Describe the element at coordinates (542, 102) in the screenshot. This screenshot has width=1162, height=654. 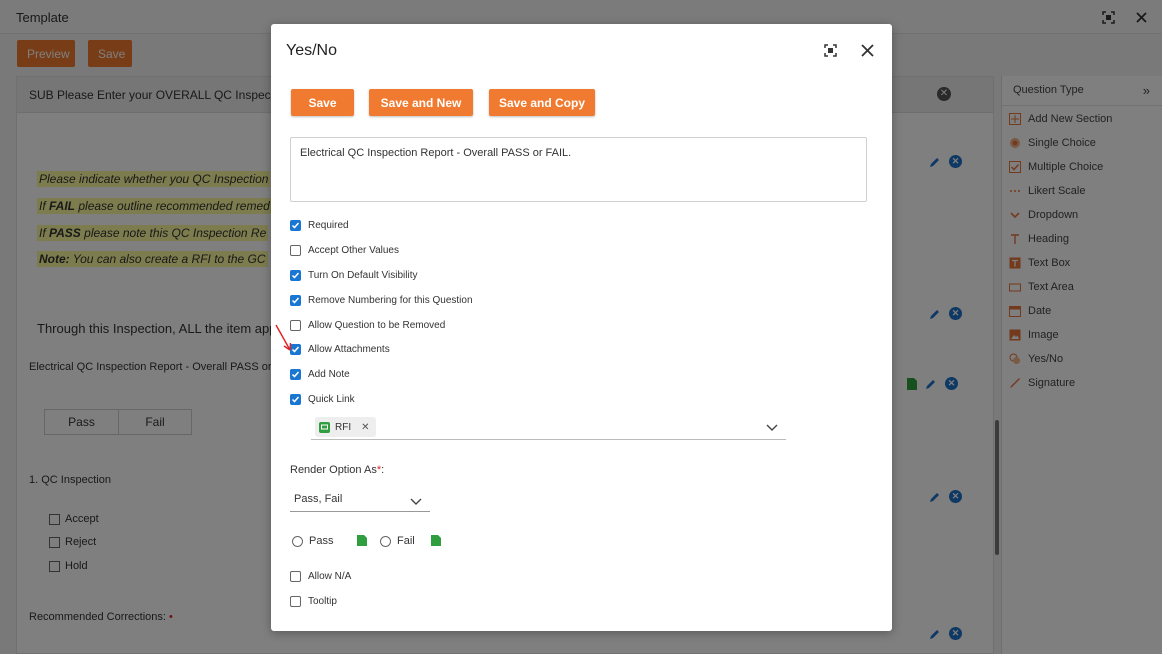
I see `save-and-copy-button: Save and Copy` at that location.